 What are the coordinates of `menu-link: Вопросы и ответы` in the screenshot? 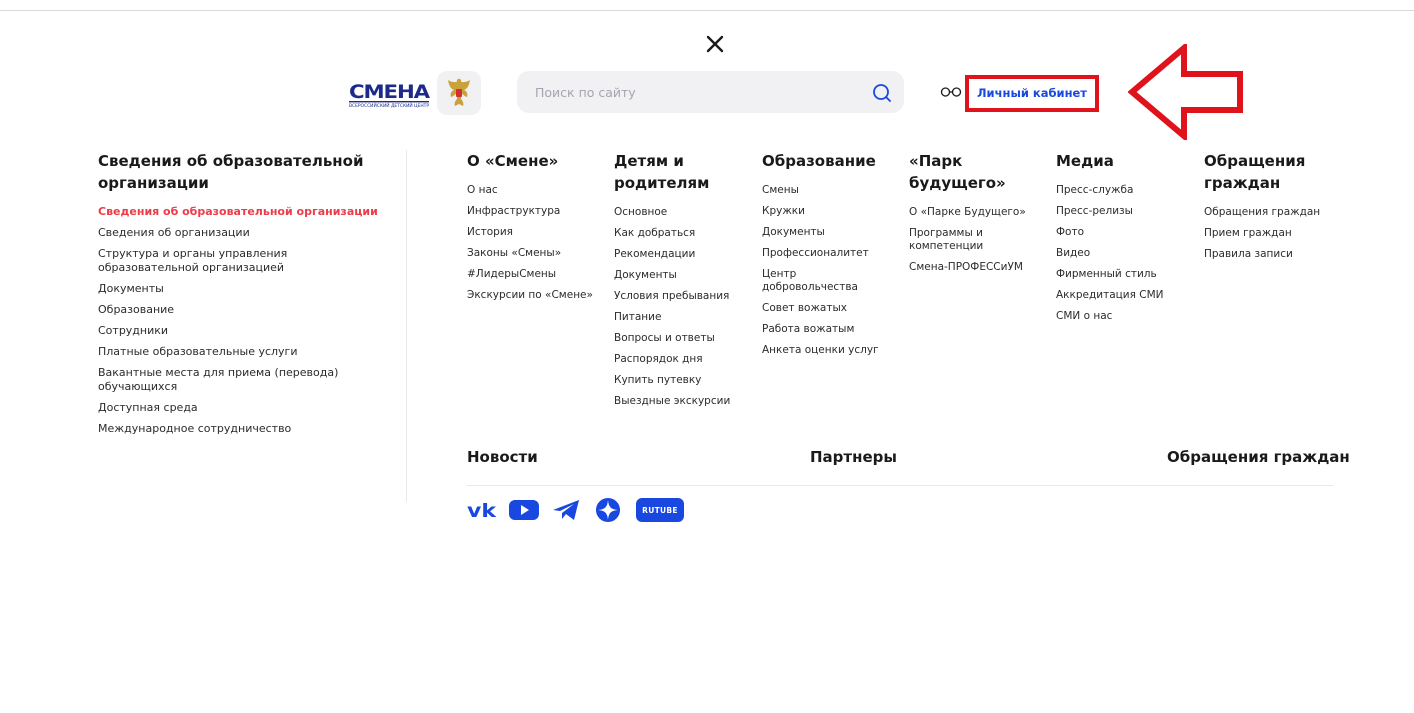 It's located at (678, 338).